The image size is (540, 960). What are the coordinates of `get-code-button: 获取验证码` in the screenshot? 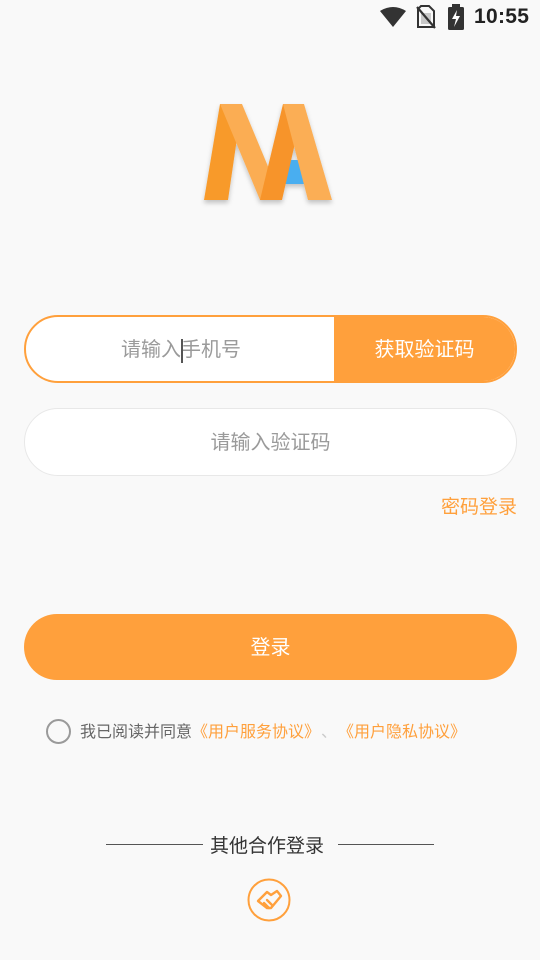 It's located at (424, 349).